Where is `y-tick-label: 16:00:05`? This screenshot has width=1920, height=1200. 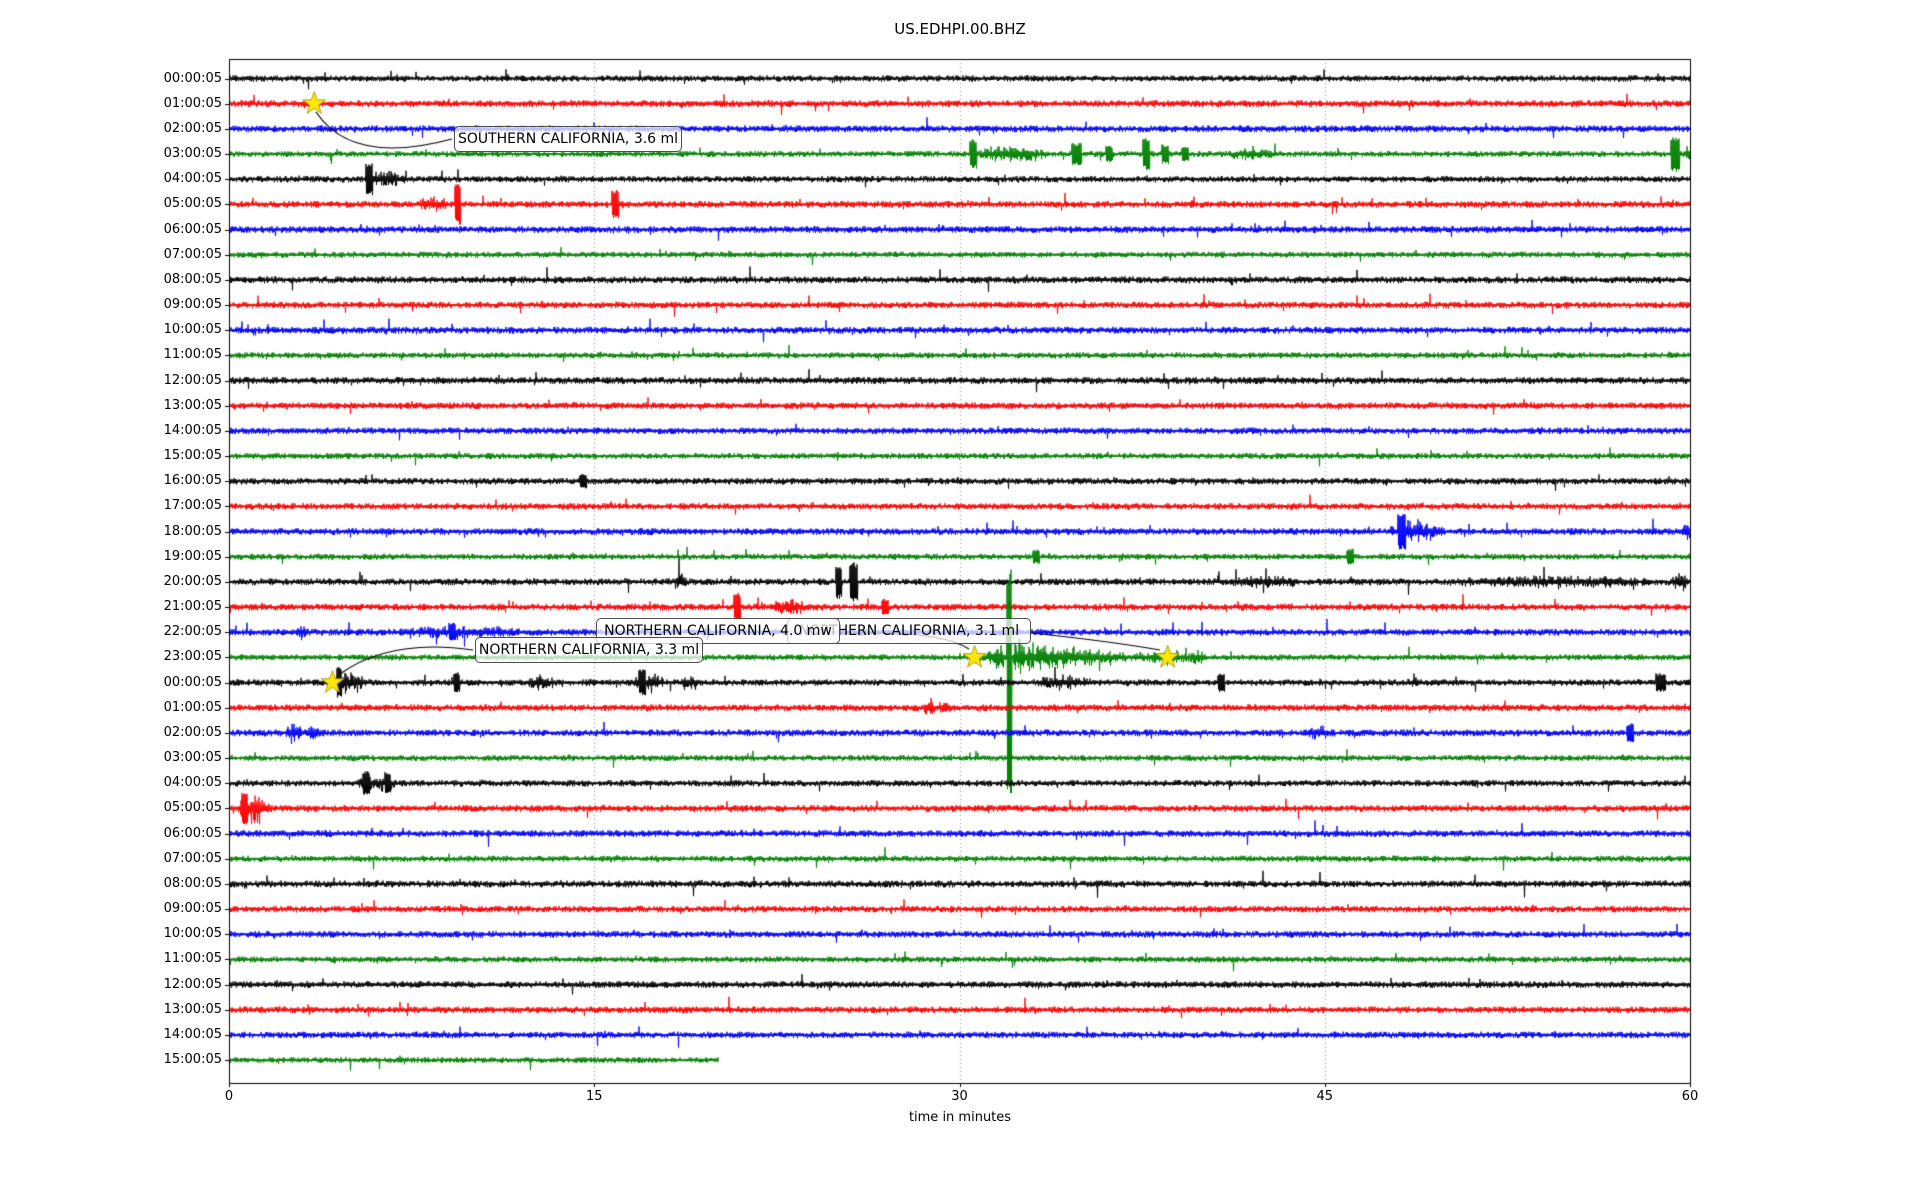 y-tick-label: 16:00:05 is located at coordinates (192, 481).